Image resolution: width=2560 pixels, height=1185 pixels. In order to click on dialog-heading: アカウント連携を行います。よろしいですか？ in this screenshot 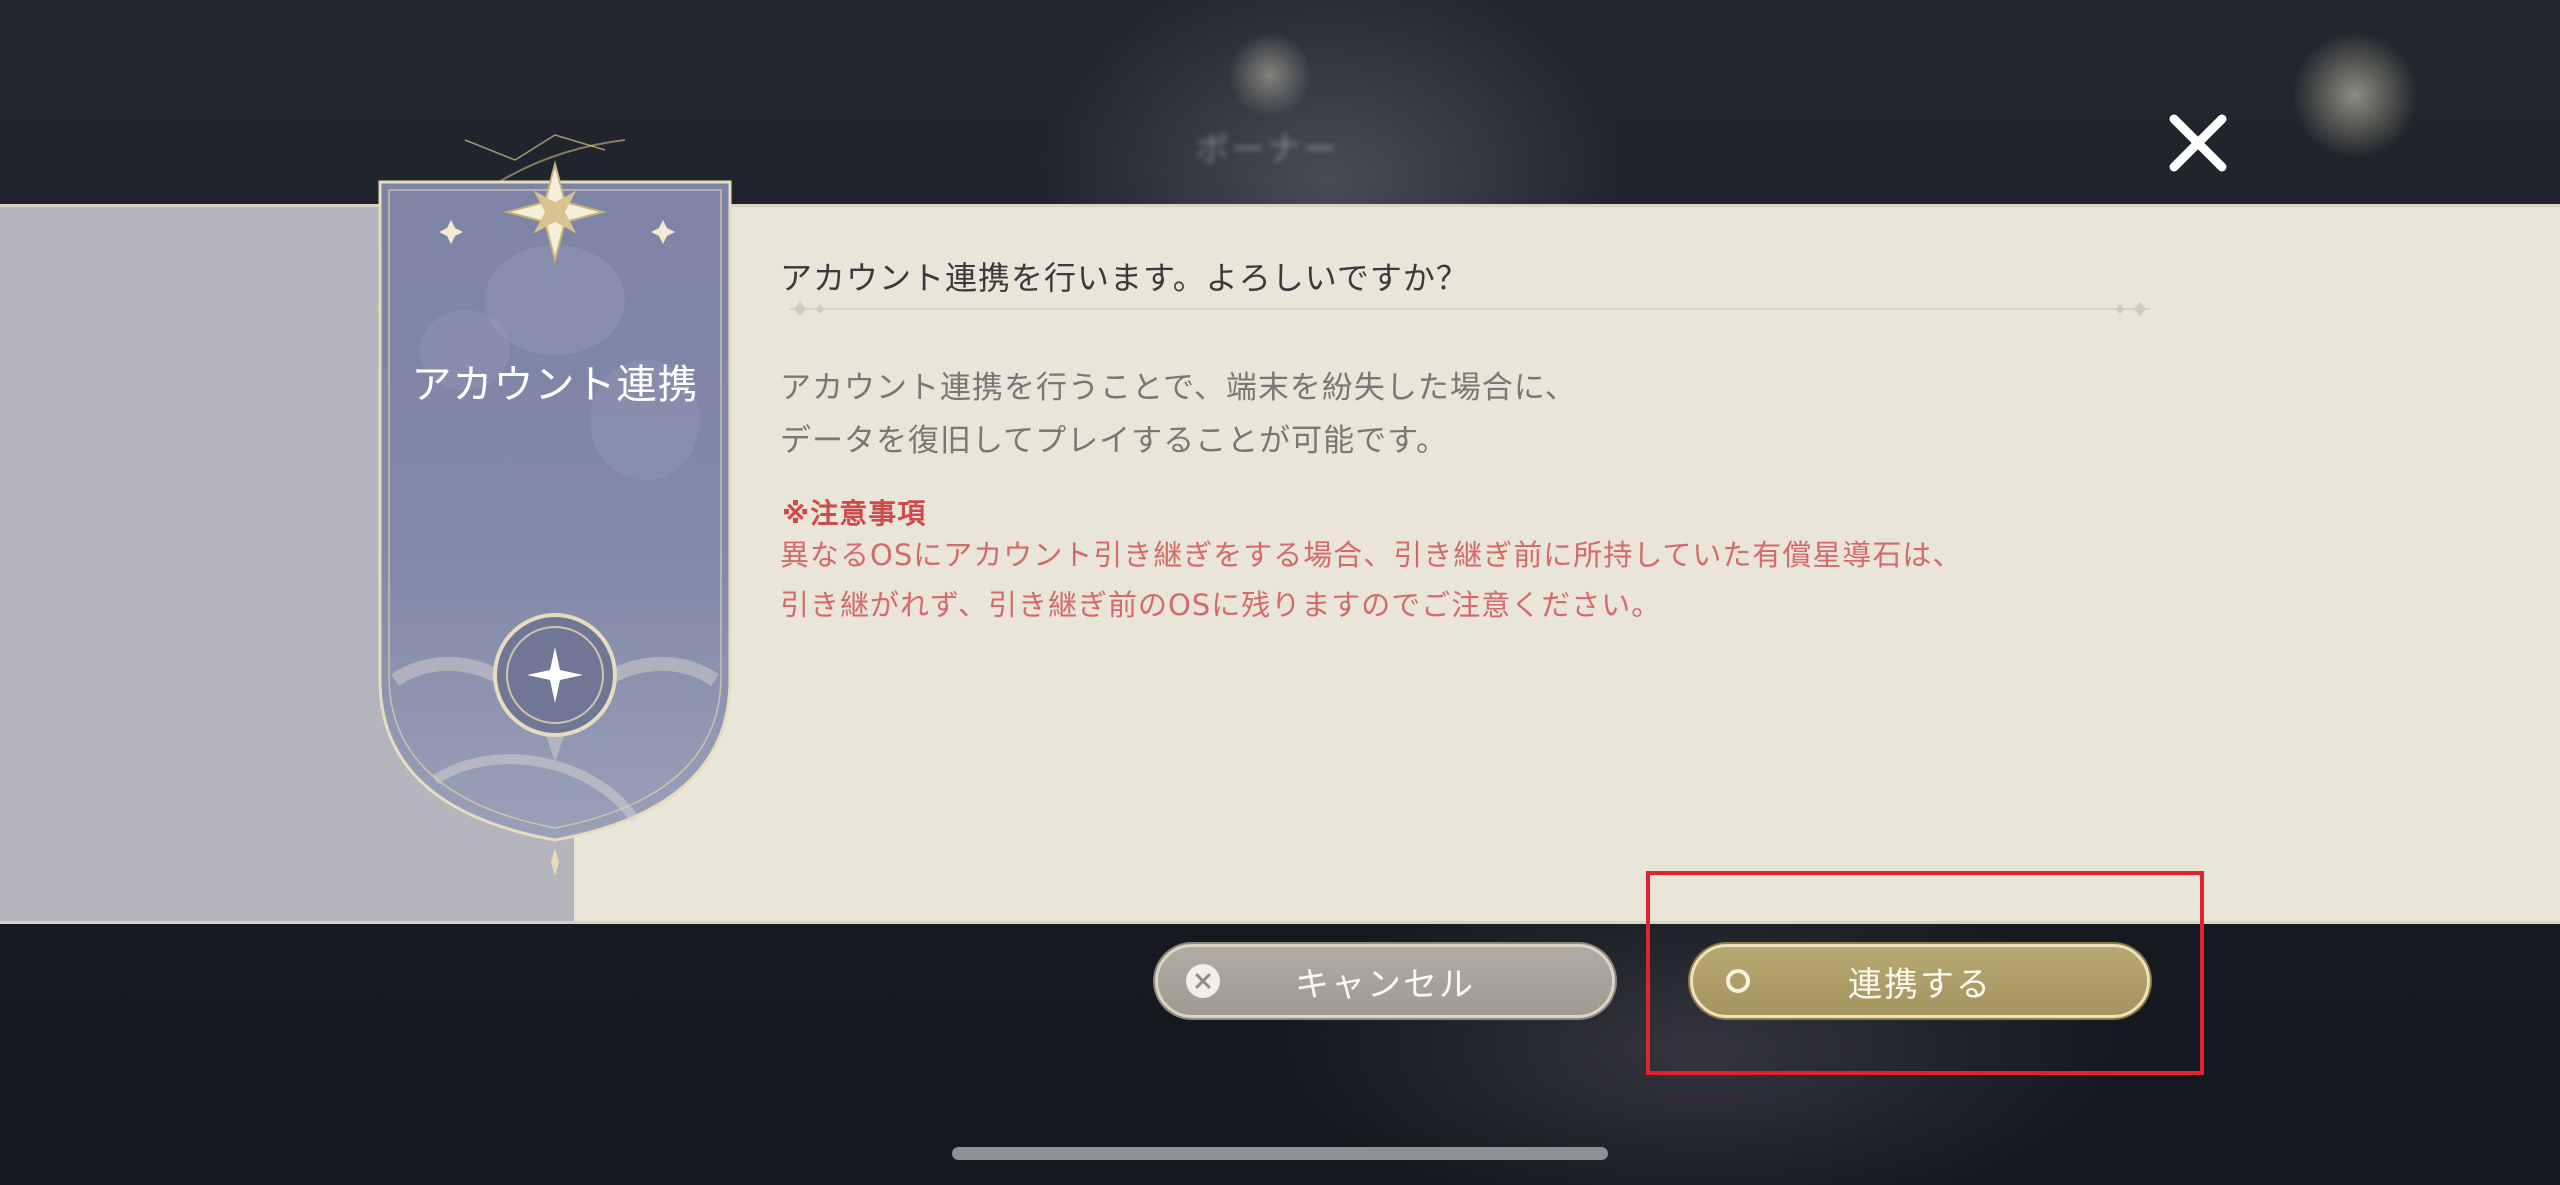, I will do `click(1124, 278)`.